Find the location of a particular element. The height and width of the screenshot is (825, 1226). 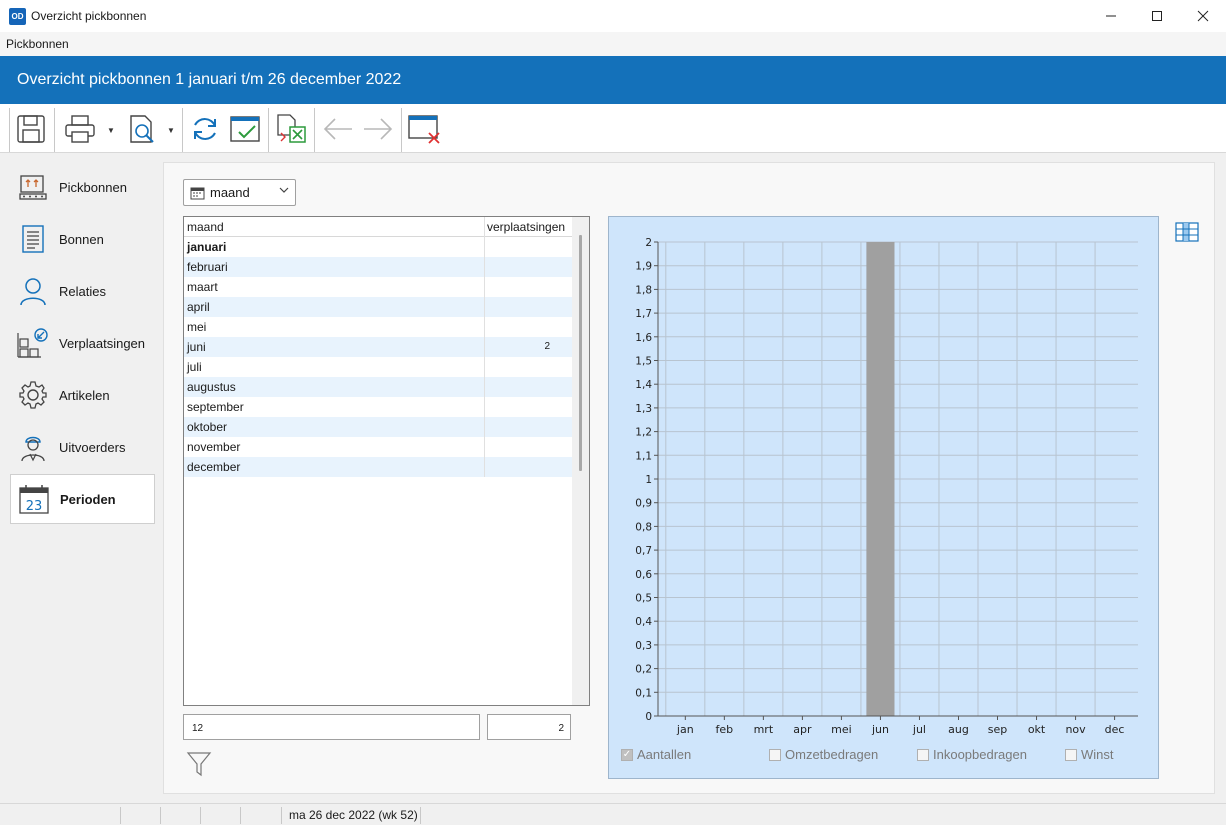

sidebar-item-pickbonnen: Pickbonnen is located at coordinates (82, 187).